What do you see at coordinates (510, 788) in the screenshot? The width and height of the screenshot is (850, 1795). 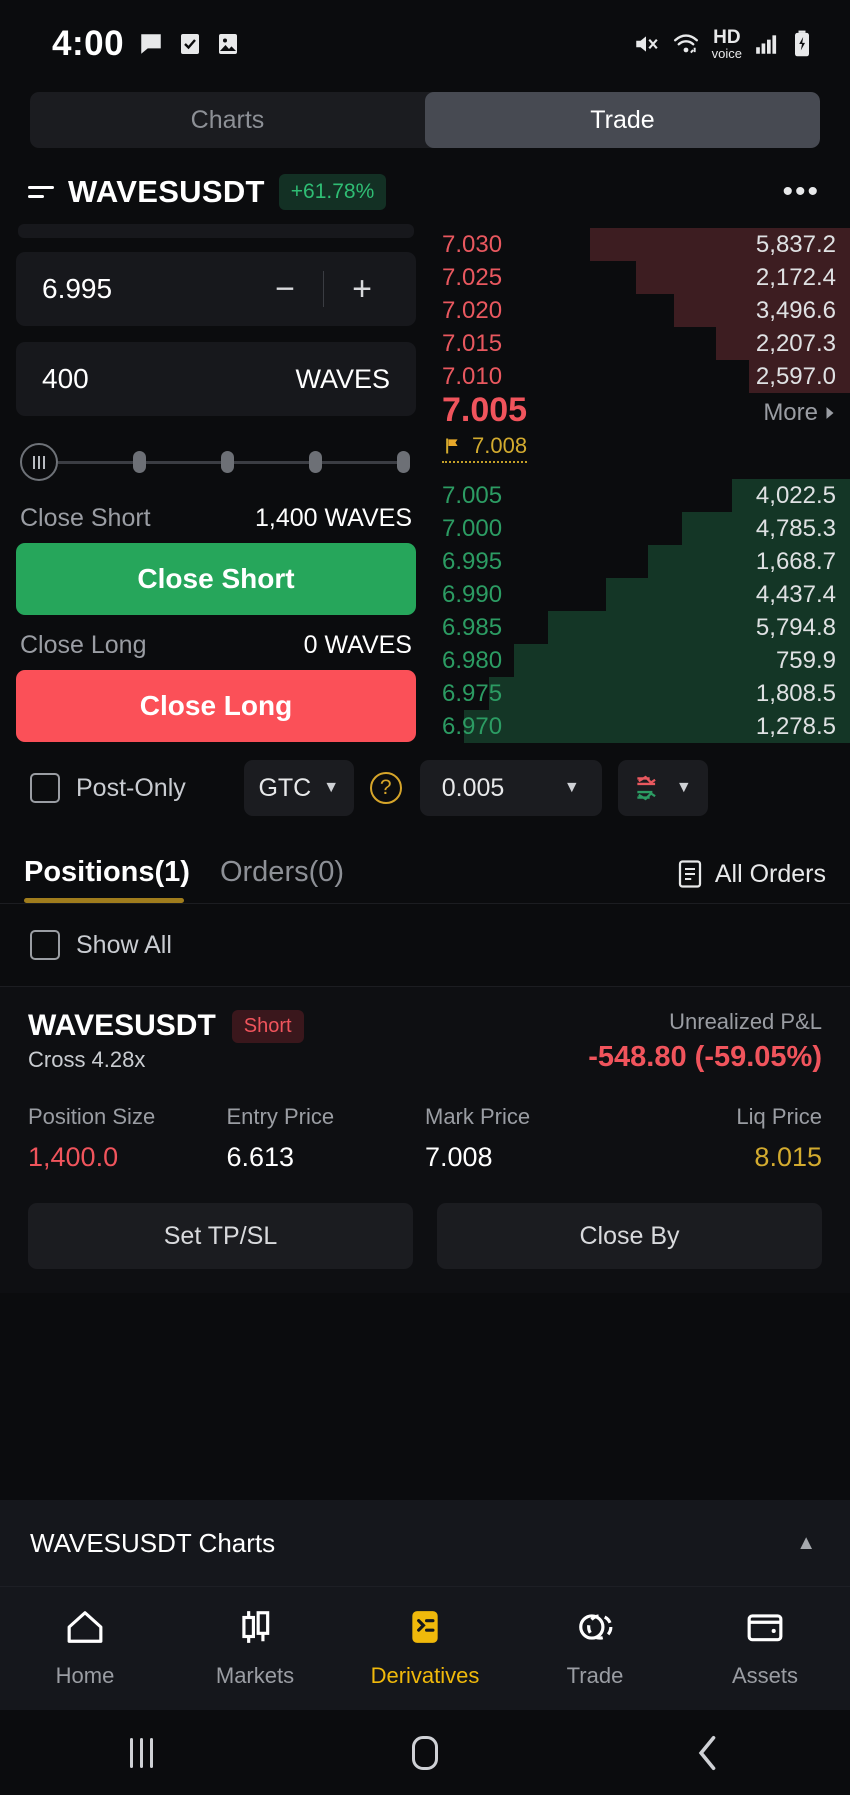 I see `tick-size-dropdown: 0.005 ▼` at bounding box center [510, 788].